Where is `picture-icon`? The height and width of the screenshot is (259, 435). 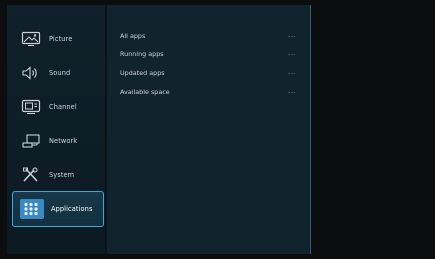
picture-icon is located at coordinates (31, 39).